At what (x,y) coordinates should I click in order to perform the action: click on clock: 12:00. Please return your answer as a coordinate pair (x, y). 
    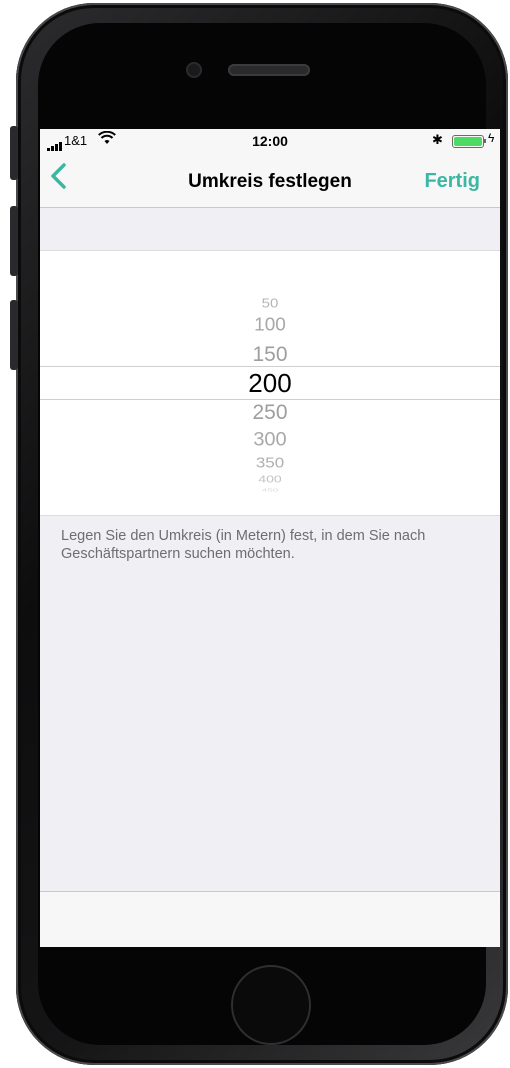
    Looking at the image, I should click on (270, 141).